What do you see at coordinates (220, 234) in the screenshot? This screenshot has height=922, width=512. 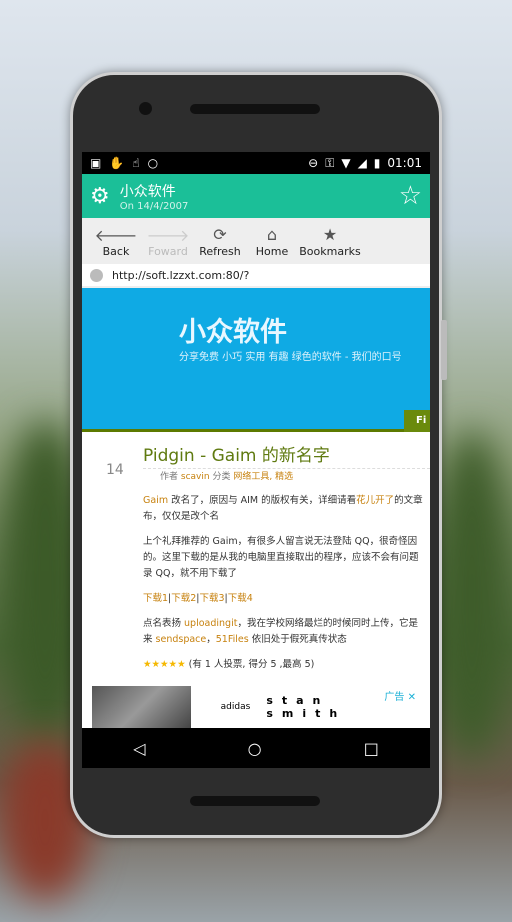 I see `refresh-icon: ⟳` at bounding box center [220, 234].